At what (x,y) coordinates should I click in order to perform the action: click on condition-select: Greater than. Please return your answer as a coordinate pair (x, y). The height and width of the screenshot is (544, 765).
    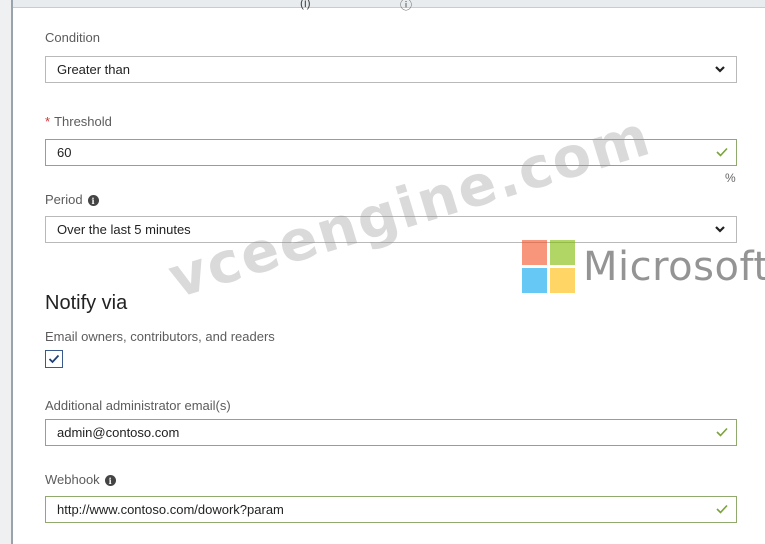
    Looking at the image, I should click on (391, 69).